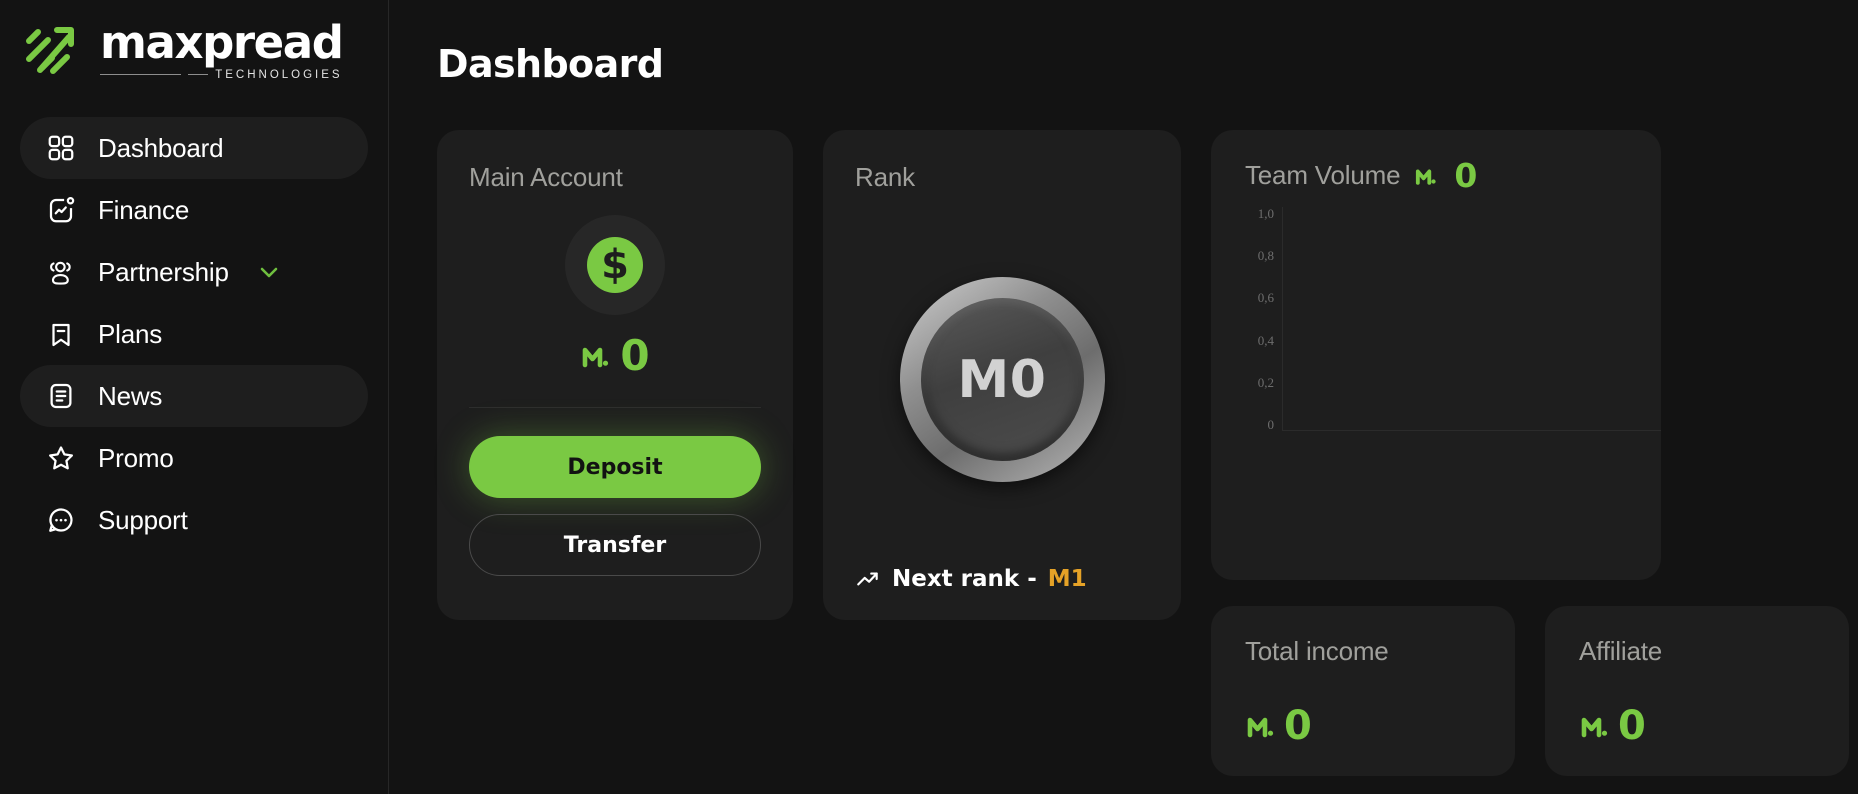 The image size is (1858, 794). Describe the element at coordinates (130, 333) in the screenshot. I see `sidebar-item-label: Plans` at that location.